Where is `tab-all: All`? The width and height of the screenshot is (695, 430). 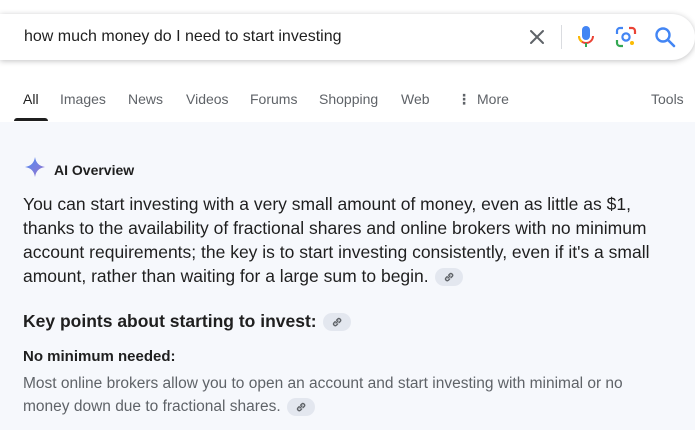
tab-all: All is located at coordinates (31, 99).